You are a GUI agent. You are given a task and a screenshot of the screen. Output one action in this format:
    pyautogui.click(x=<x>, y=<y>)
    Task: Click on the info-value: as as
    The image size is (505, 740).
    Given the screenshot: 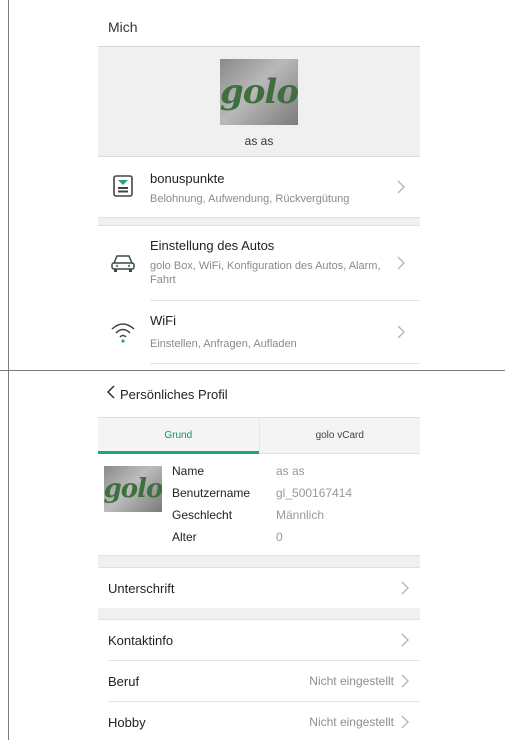 What is the action you would take?
    pyautogui.click(x=290, y=471)
    